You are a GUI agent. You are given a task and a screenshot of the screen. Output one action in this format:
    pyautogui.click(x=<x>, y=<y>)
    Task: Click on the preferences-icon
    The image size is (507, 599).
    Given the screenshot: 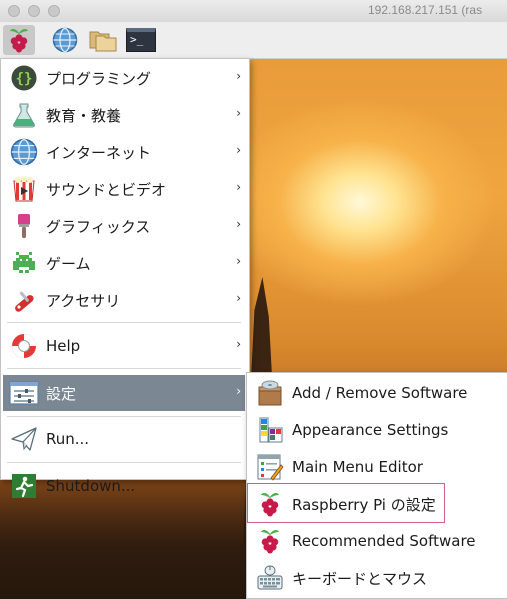 What is the action you would take?
    pyautogui.click(x=24, y=393)
    